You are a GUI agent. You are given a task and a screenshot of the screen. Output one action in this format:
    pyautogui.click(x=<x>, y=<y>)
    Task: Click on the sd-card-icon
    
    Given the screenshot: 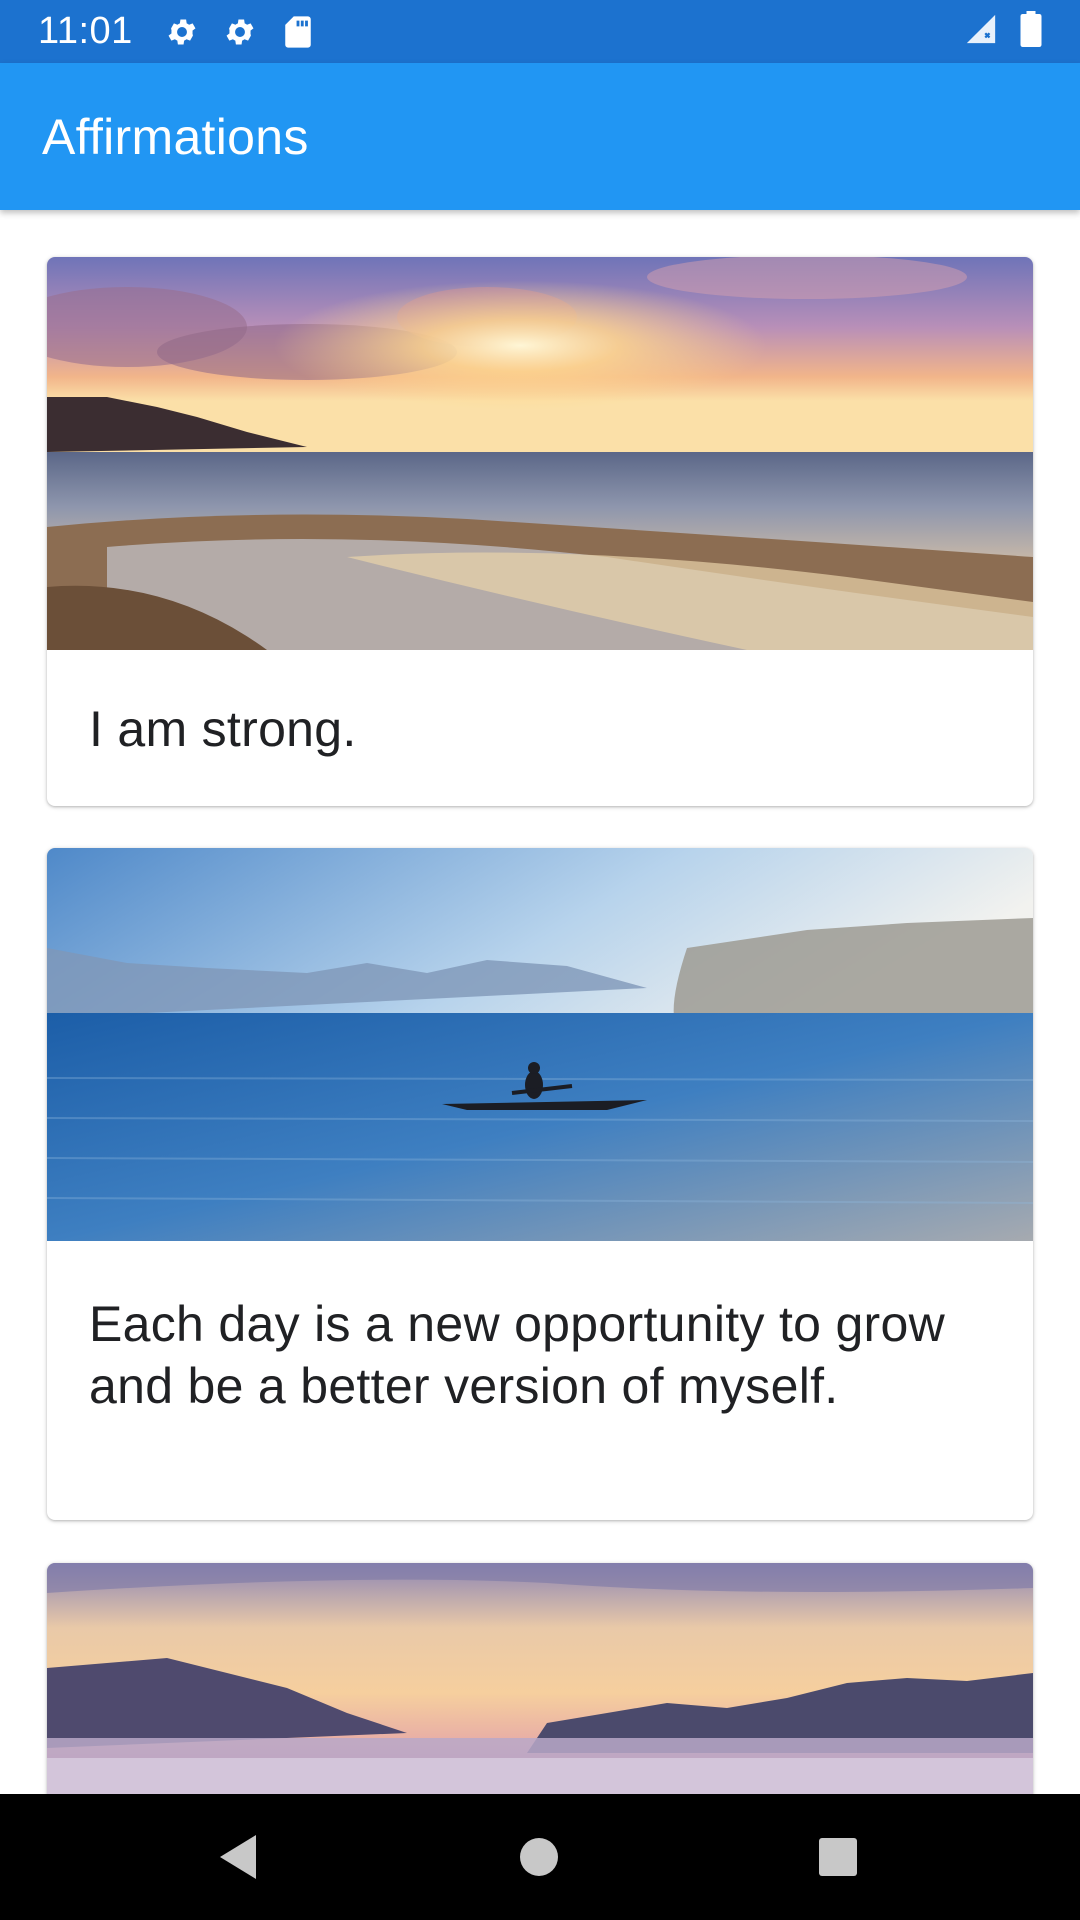 What is the action you would take?
    pyautogui.click(x=298, y=32)
    